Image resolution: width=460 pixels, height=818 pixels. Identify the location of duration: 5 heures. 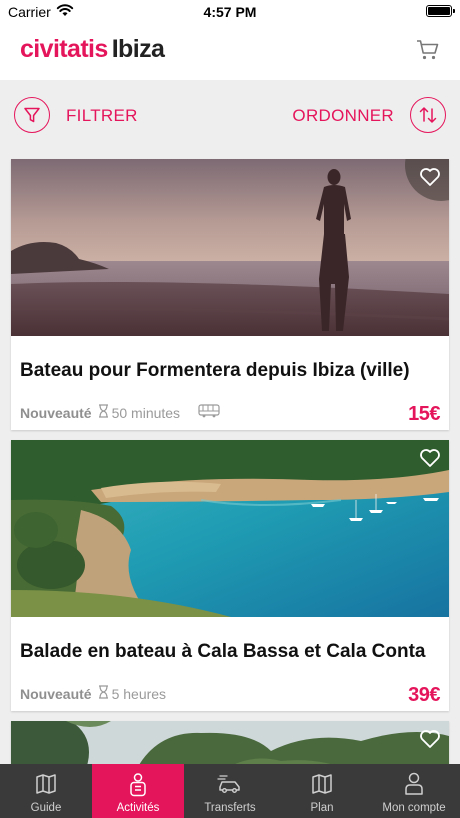
(139, 693).